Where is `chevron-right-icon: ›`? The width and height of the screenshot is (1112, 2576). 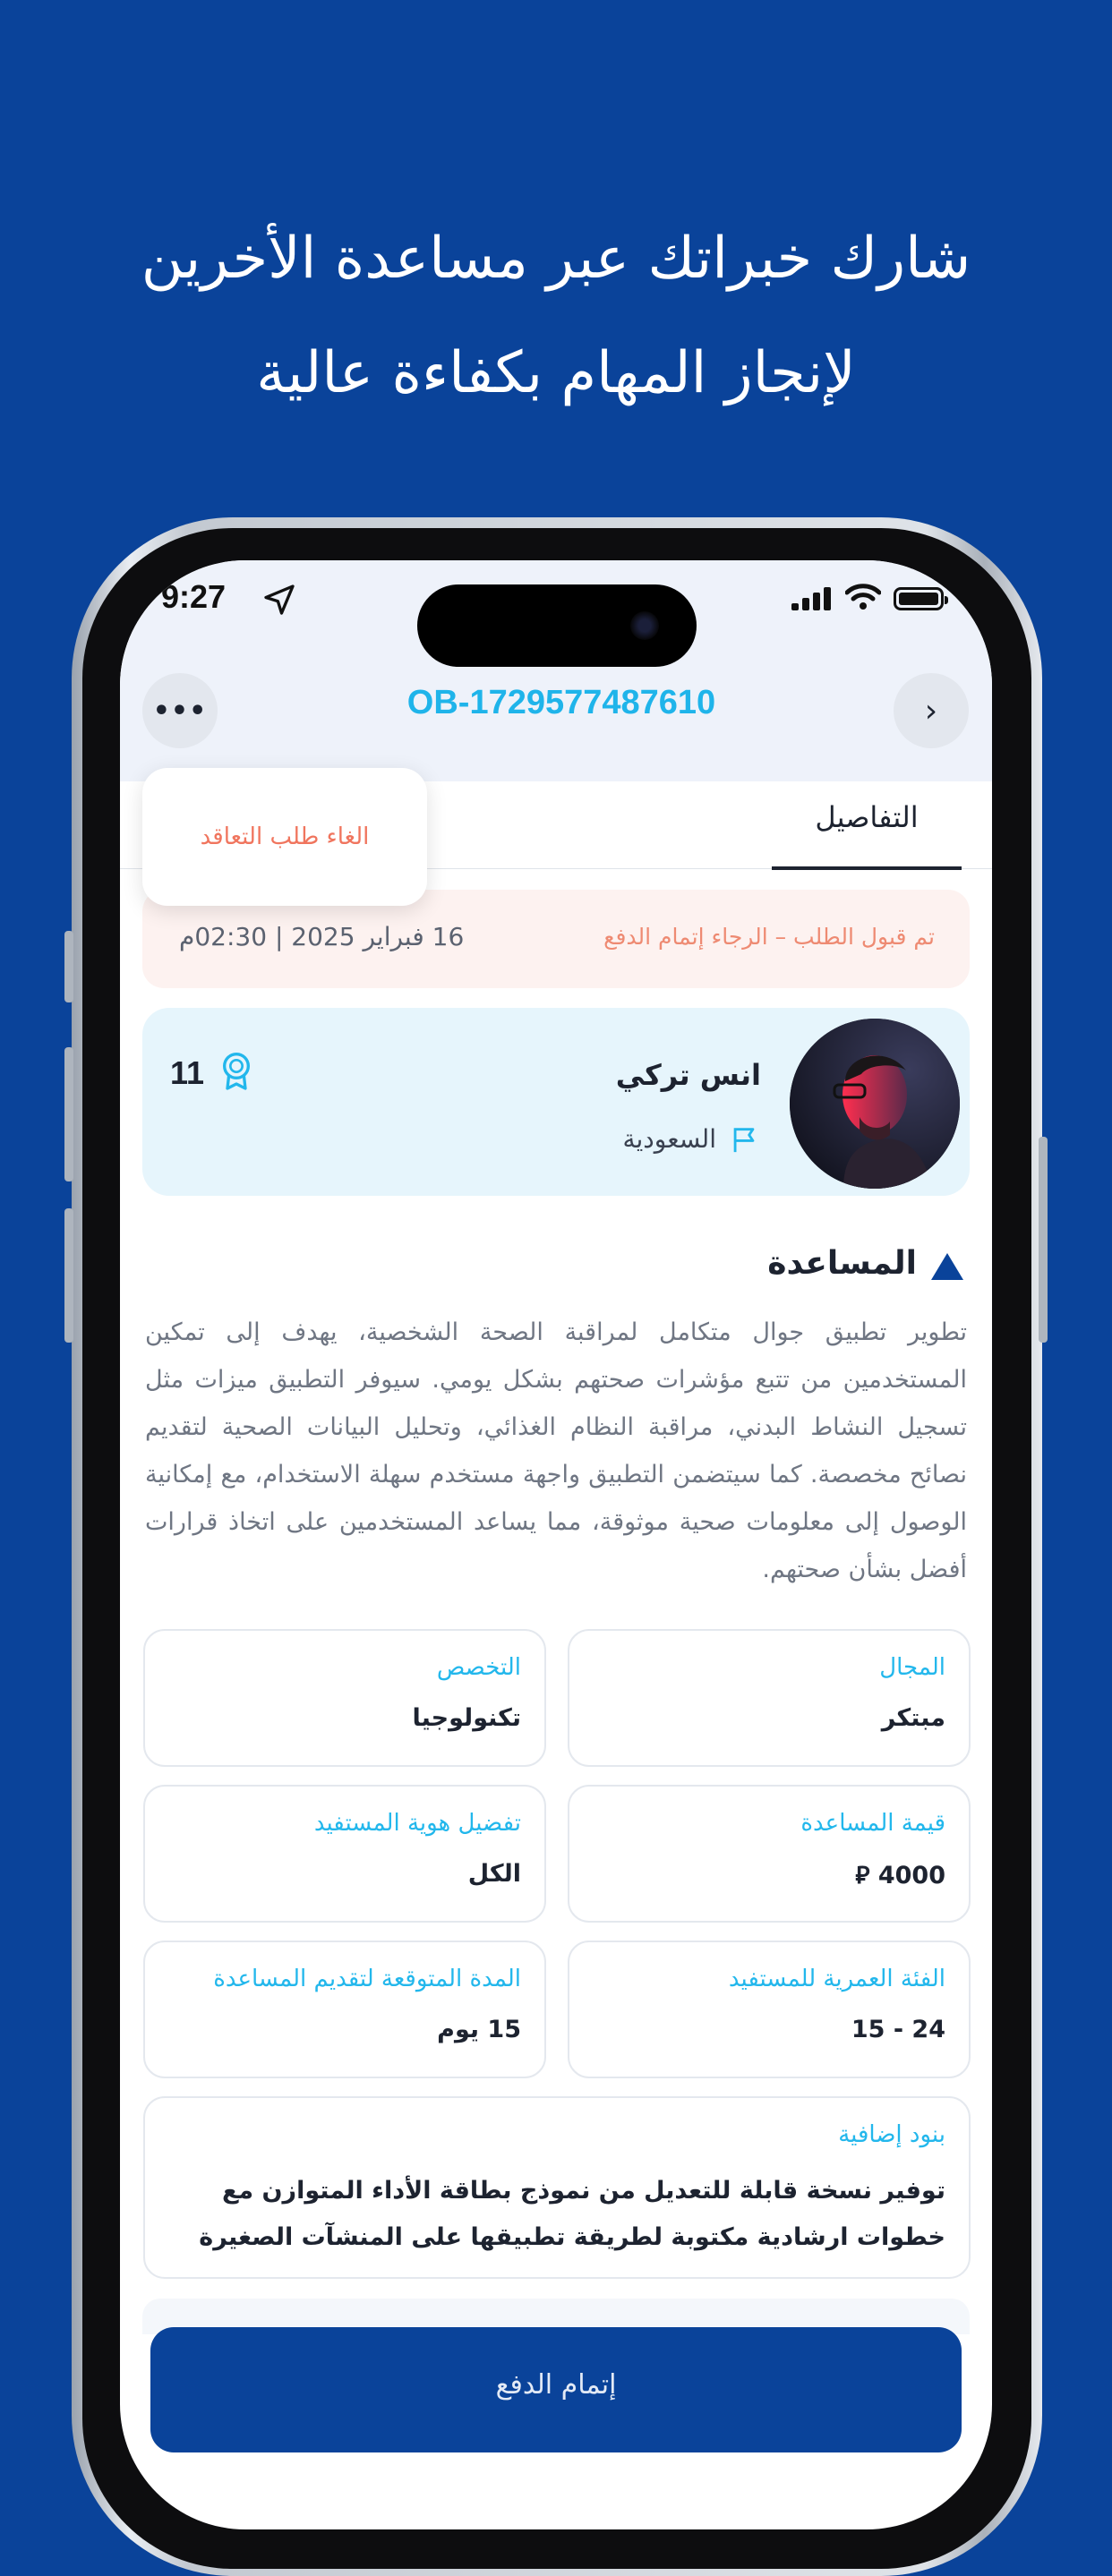 chevron-right-icon: › is located at coordinates (931, 710).